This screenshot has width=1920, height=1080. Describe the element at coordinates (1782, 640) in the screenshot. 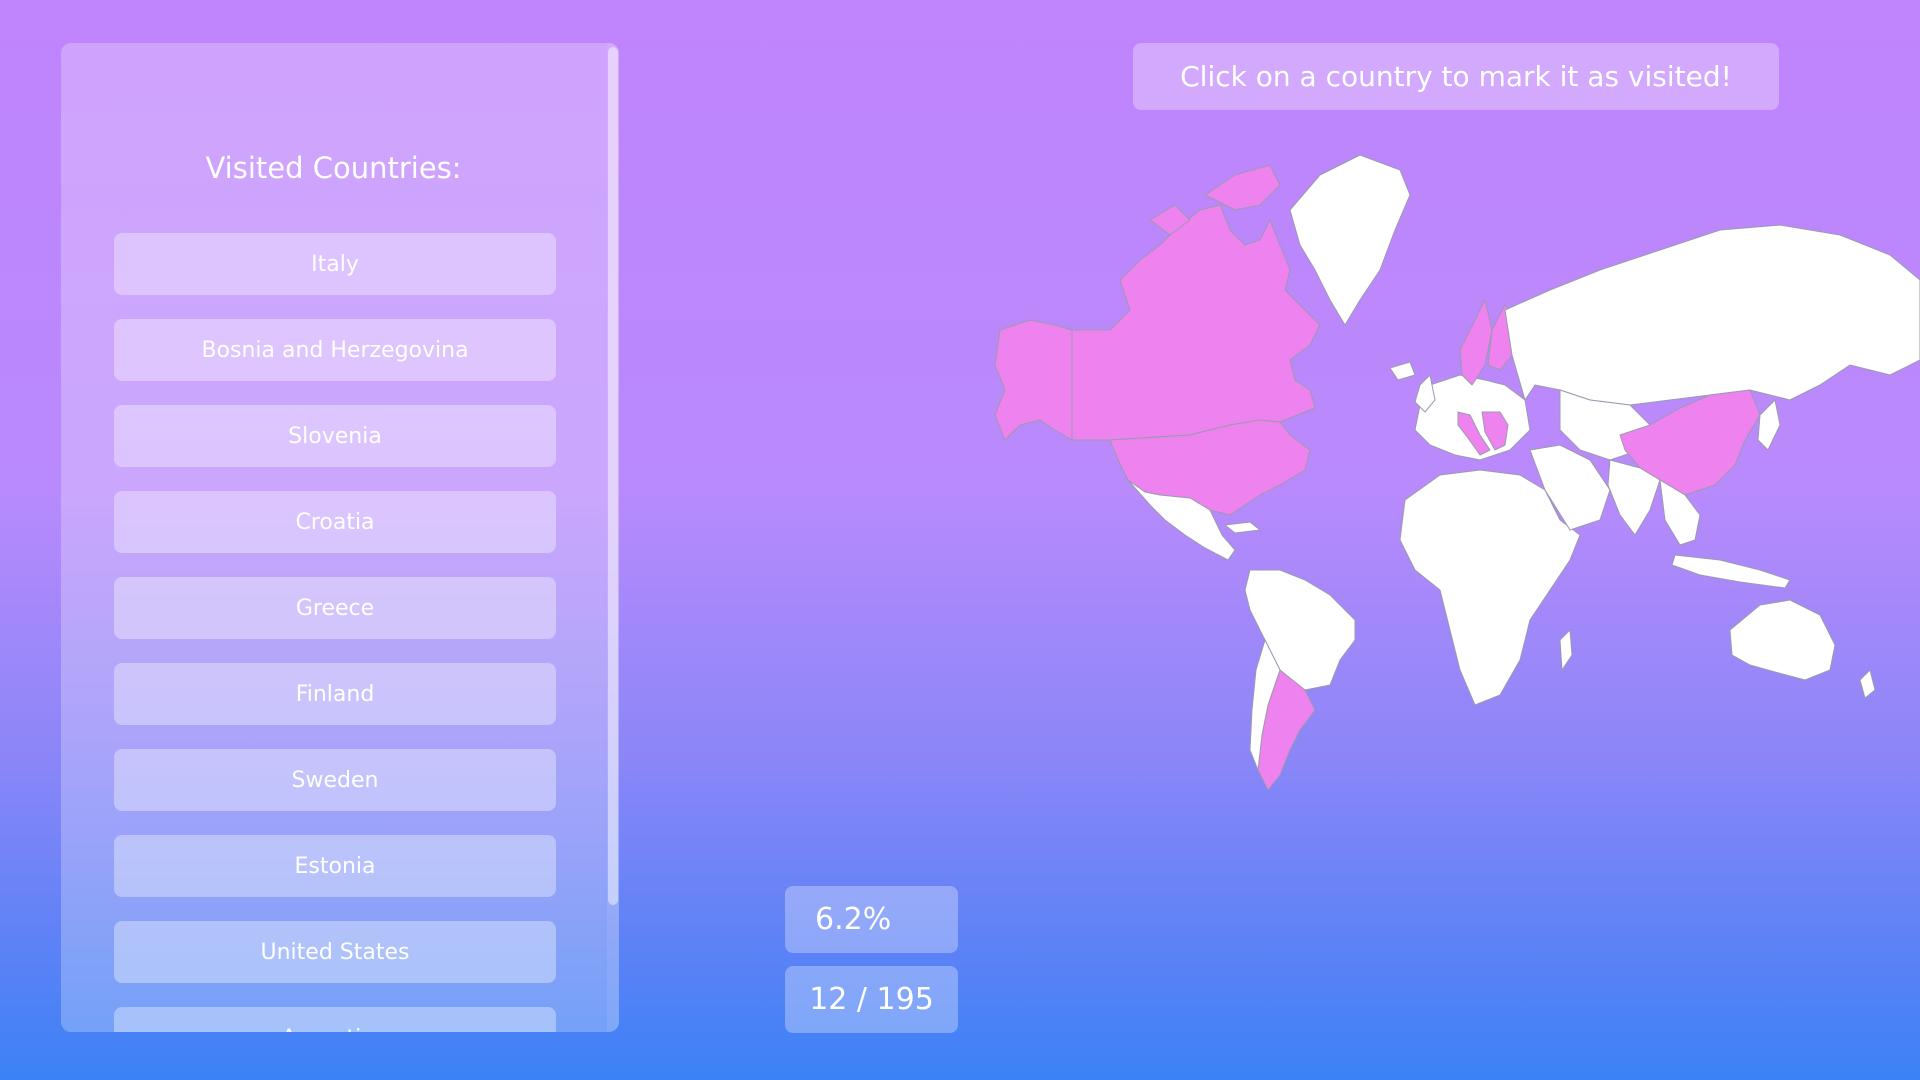

I see `country-australia` at that location.